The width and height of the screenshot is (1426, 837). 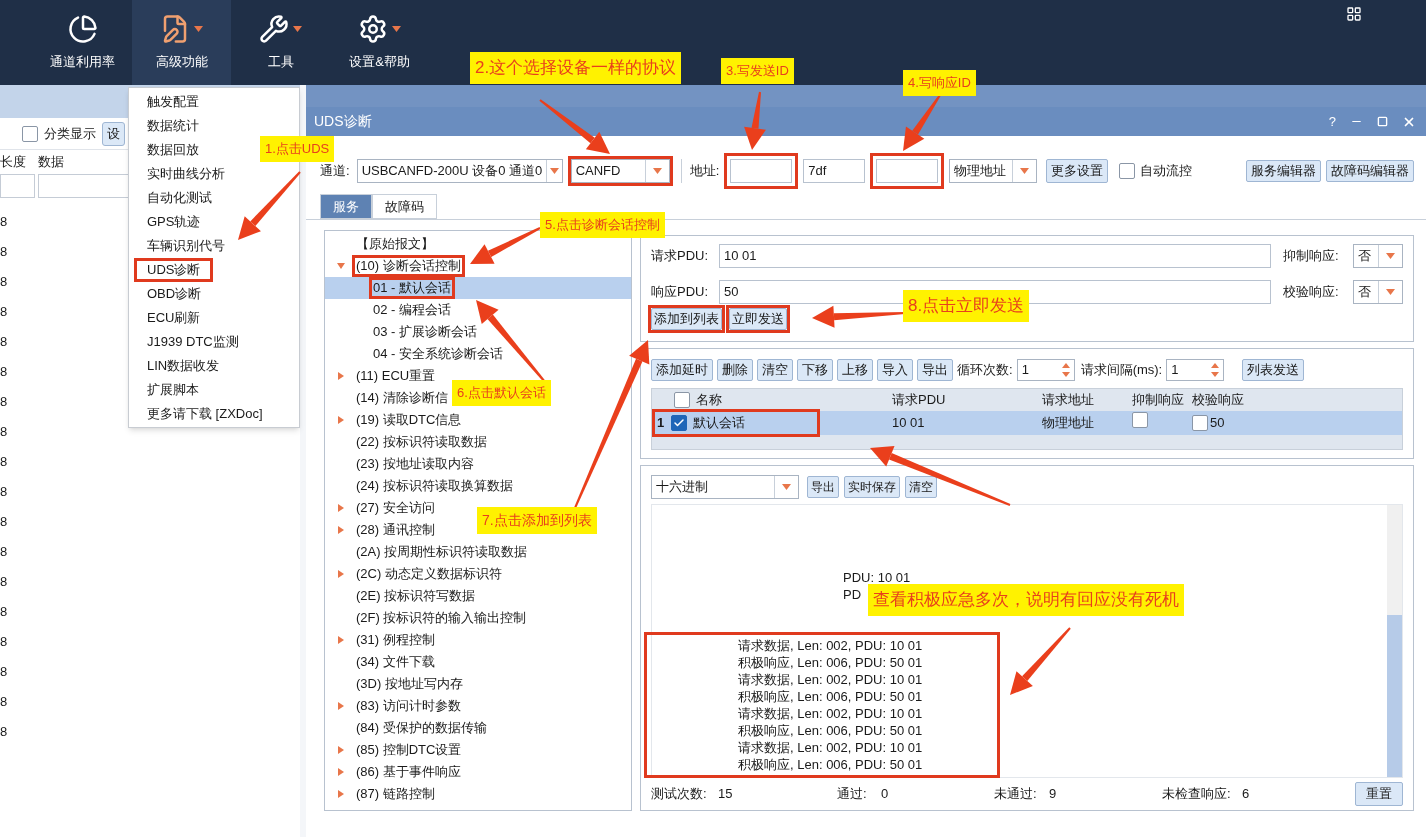 What do you see at coordinates (173, 102) in the screenshot?
I see `menu-item: 触发配置` at bounding box center [173, 102].